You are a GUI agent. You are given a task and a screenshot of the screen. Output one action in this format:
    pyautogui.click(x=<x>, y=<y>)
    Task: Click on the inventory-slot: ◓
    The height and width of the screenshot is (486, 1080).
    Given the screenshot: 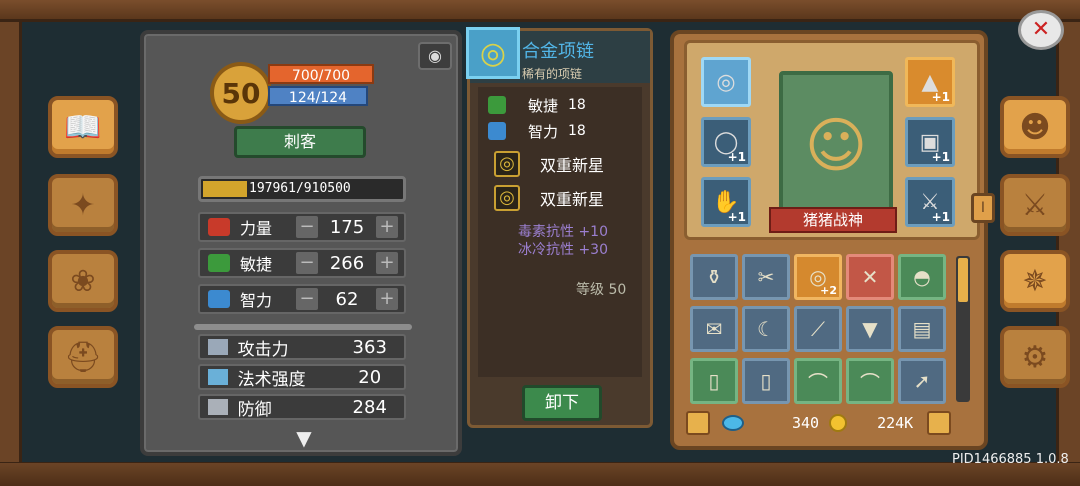 What is the action you would take?
    pyautogui.click(x=922, y=277)
    